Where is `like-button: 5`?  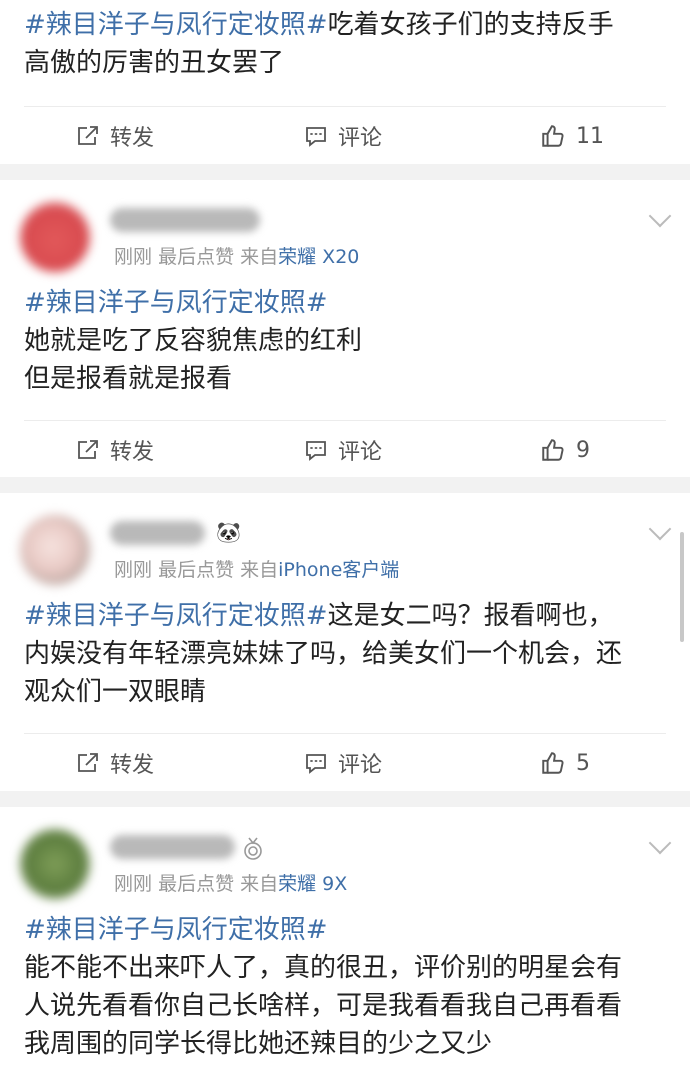 like-button: 5 is located at coordinates (565, 763).